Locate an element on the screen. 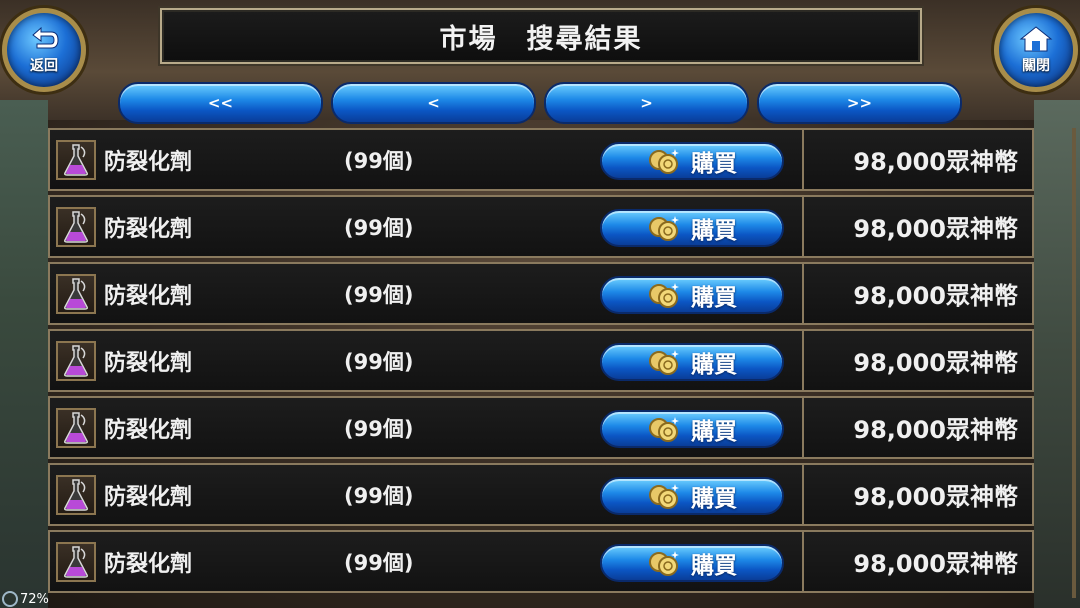 Image resolution: width=1080 pixels, height=608 pixels. close-label: 關閉 is located at coordinates (1036, 66).